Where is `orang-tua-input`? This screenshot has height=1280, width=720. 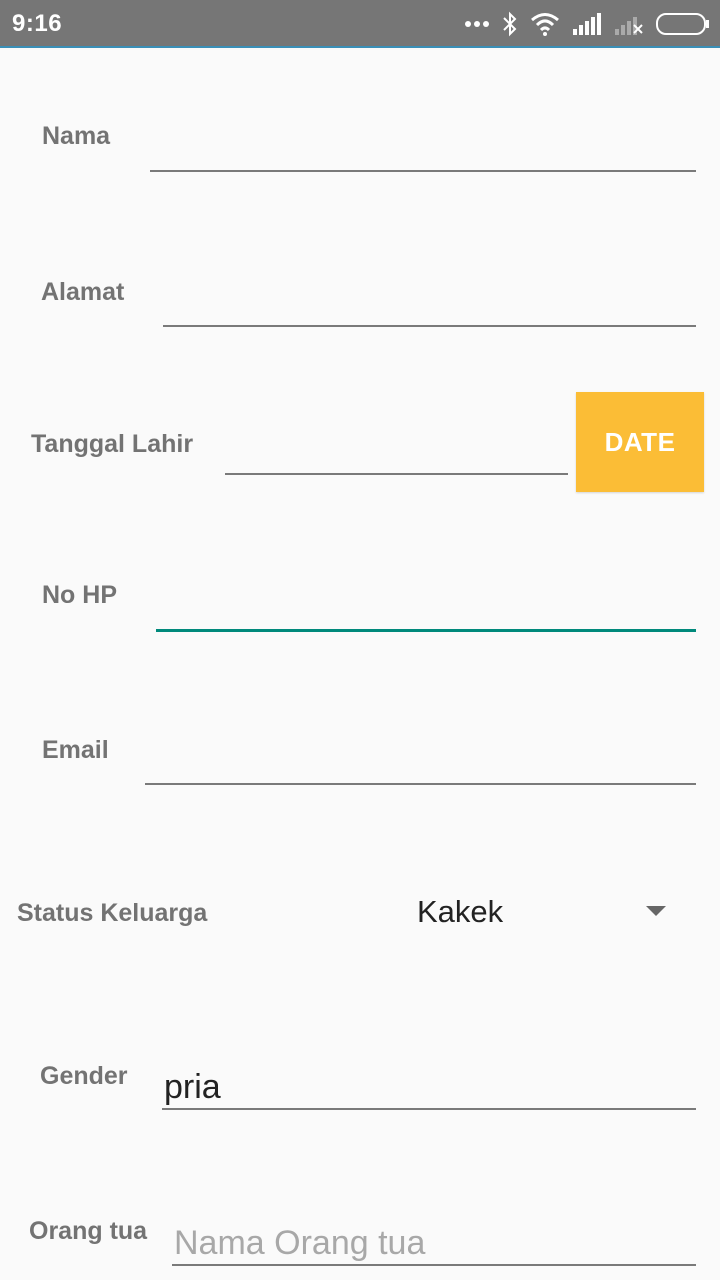 orang-tua-input is located at coordinates (434, 1243).